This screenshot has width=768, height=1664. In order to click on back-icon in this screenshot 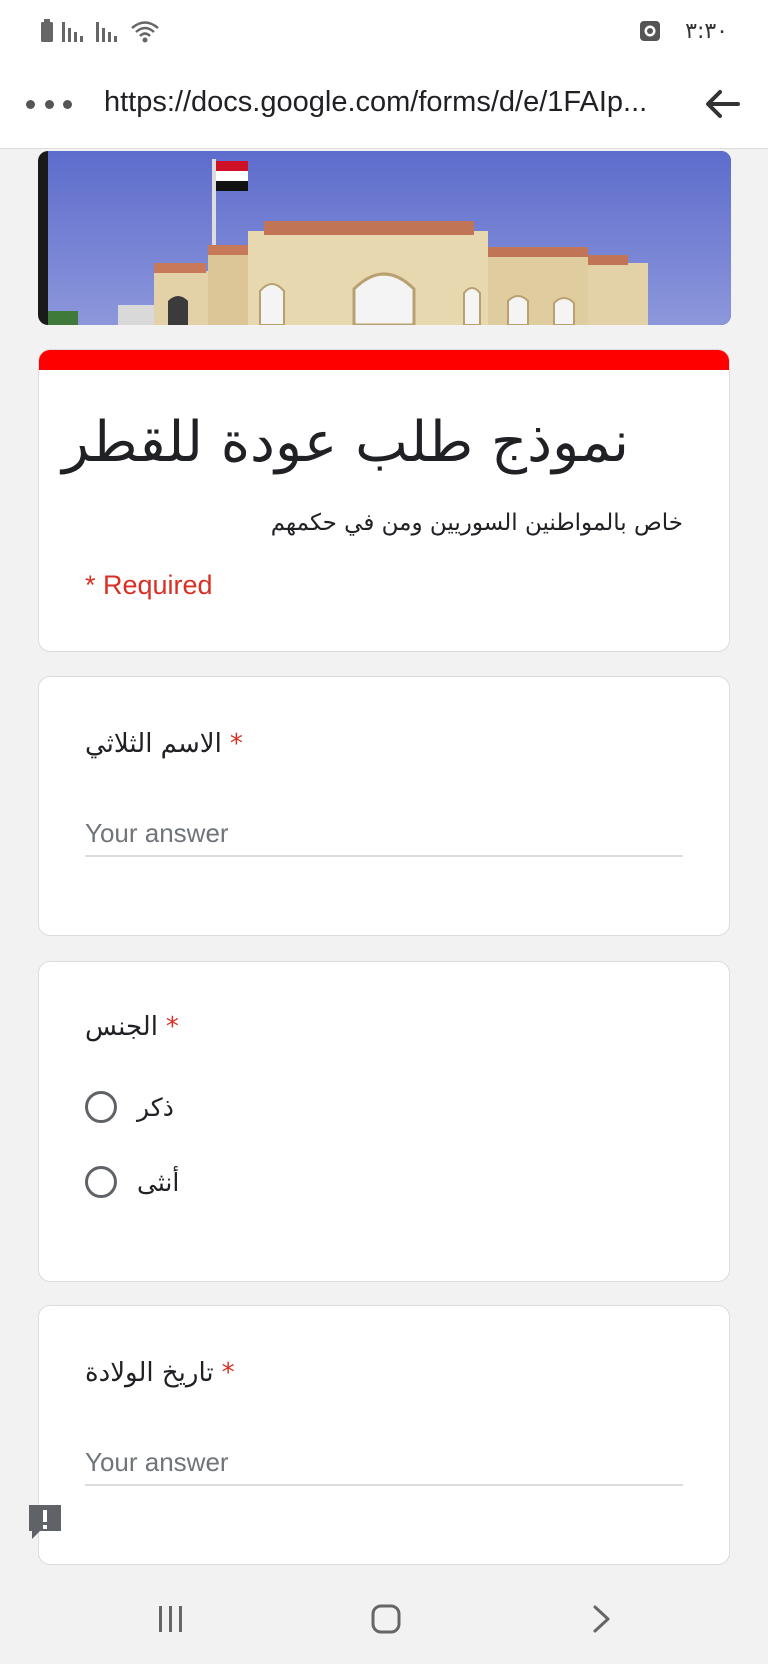, I will do `click(602, 1619)`.